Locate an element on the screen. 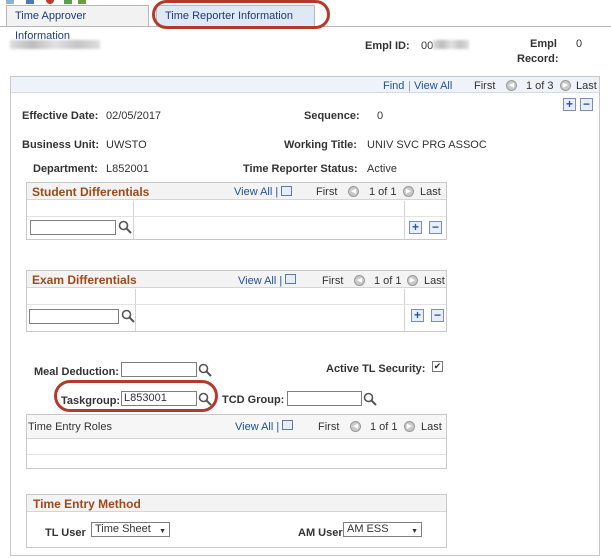 The width and height of the screenshot is (611, 558). business-unit-label: Business Unit: is located at coordinates (61, 145).